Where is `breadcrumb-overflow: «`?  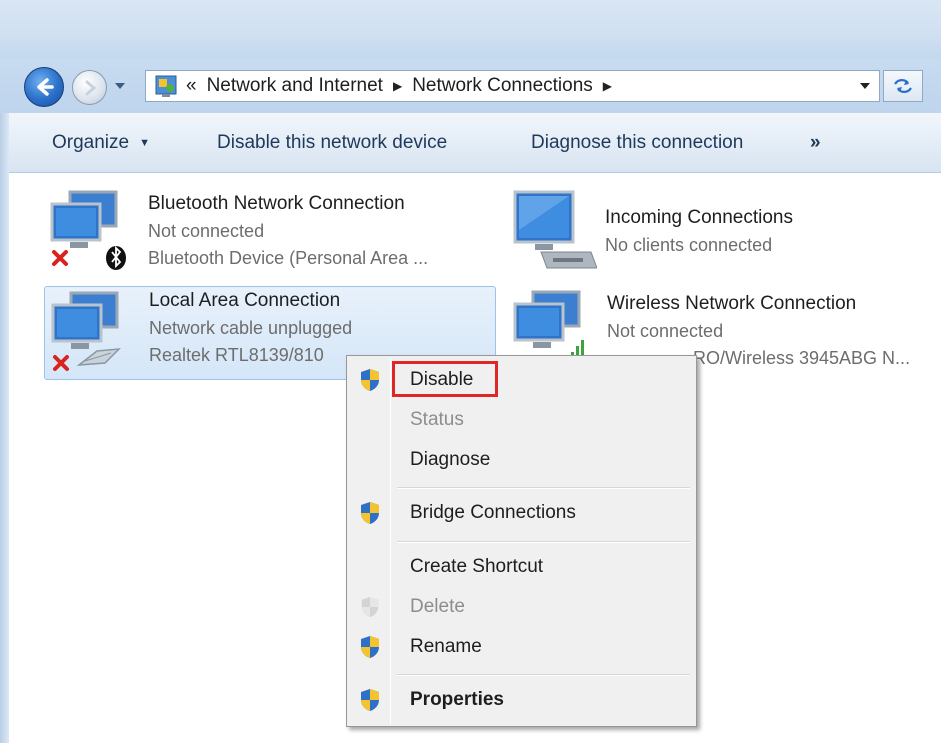 breadcrumb-overflow: « is located at coordinates (191, 86).